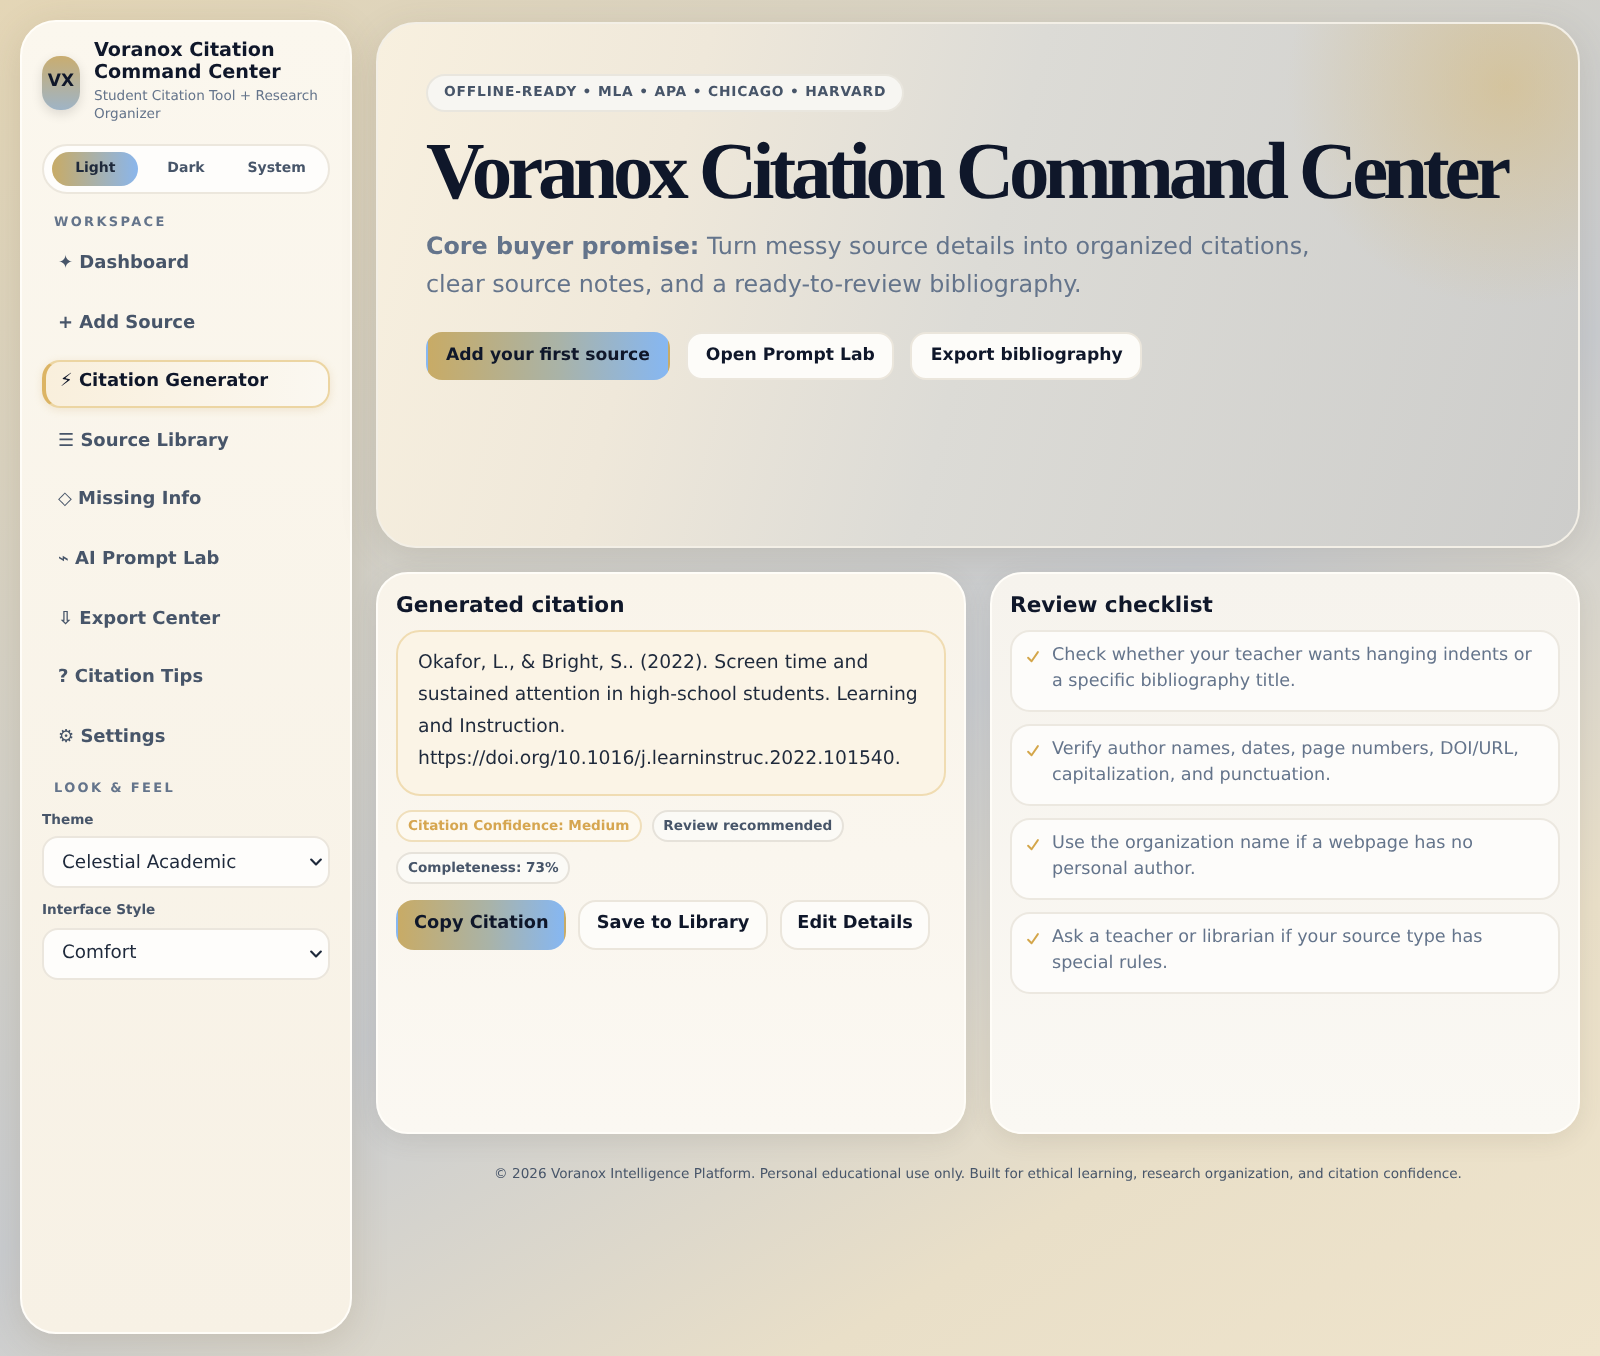  What do you see at coordinates (869, 266) in the screenshot?
I see `hero-description: Core buyer promise: Turn messy source details into organized citations, clear source notes, and a ready-to-review bibliography.` at bounding box center [869, 266].